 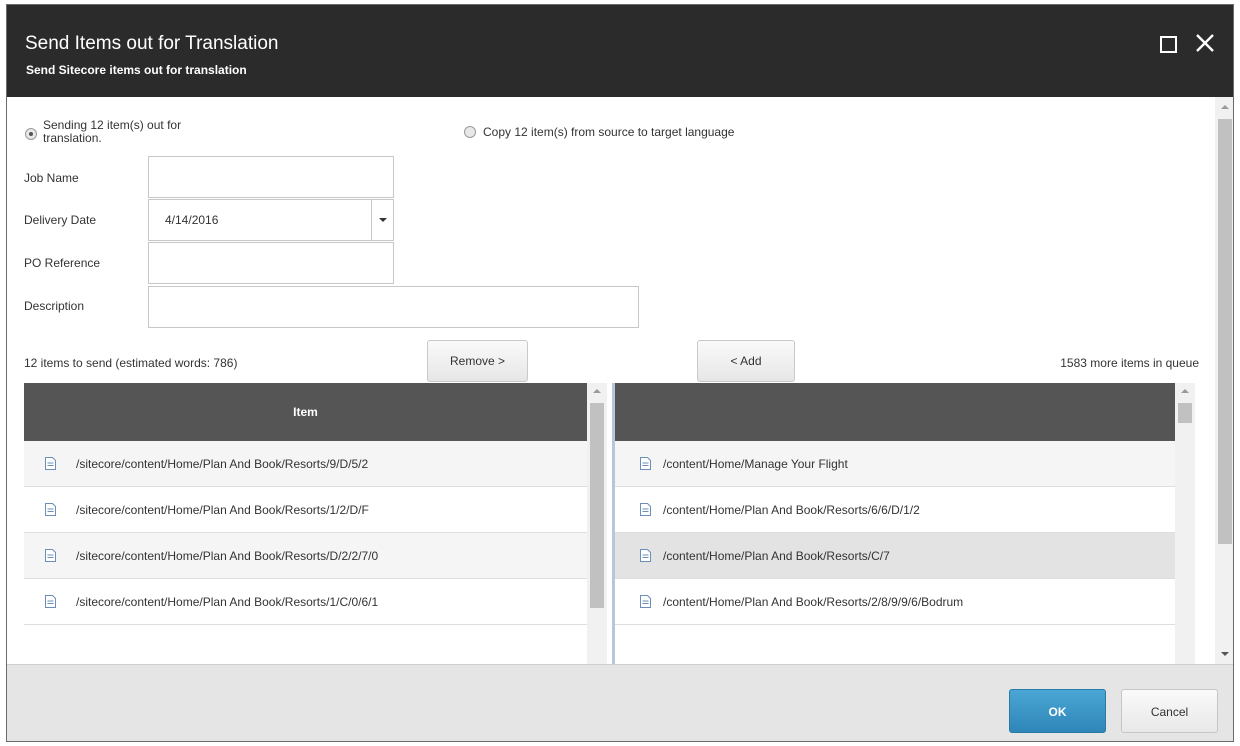 I want to click on right-list-scrollbar, so click(x=1185, y=523).